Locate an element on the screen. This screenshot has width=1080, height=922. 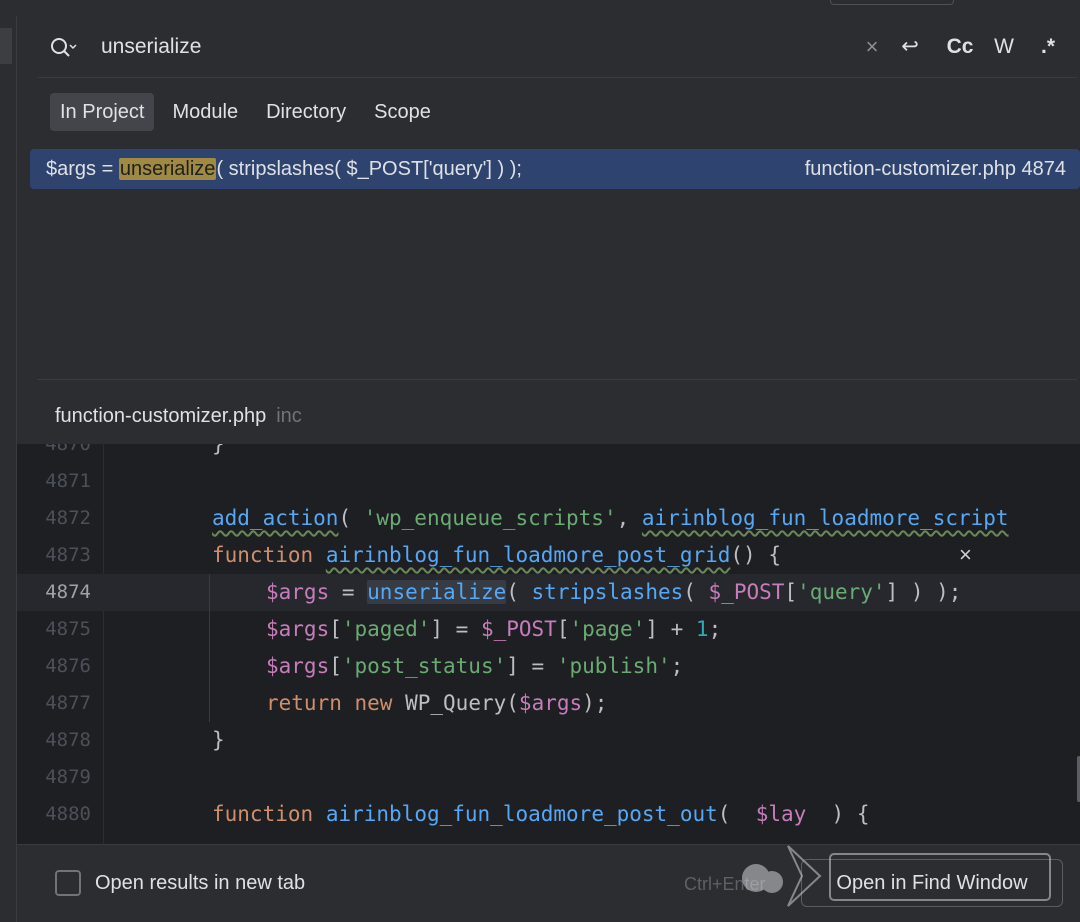
ide-tab-outline is located at coordinates (892, 2).